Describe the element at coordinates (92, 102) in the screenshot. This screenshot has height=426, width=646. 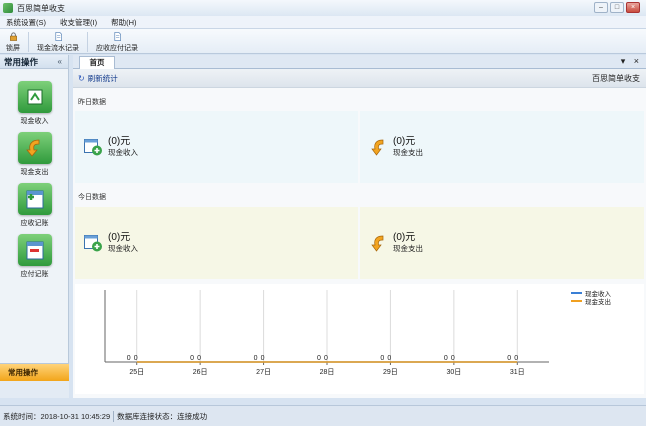
I see `yesterday-section-title: 昨日数据` at that location.